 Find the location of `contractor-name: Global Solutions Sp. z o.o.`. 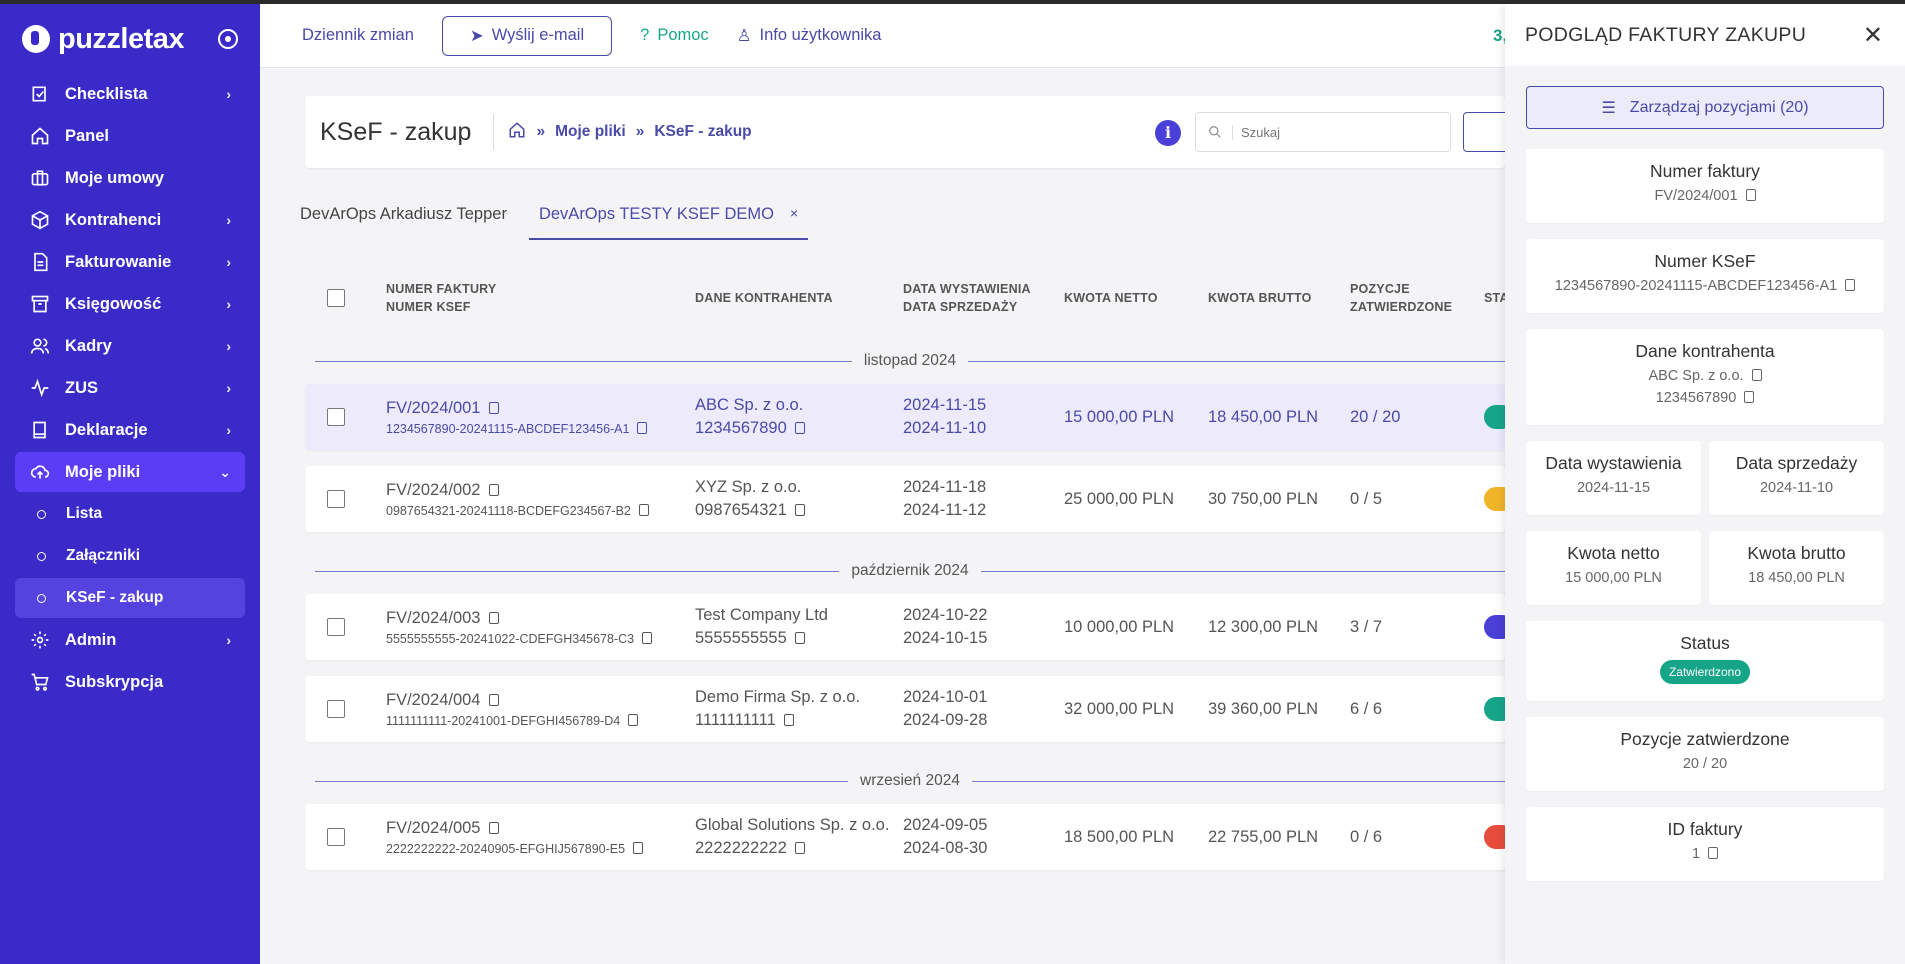

contractor-name: Global Solutions Sp. z o.o. is located at coordinates (792, 825).